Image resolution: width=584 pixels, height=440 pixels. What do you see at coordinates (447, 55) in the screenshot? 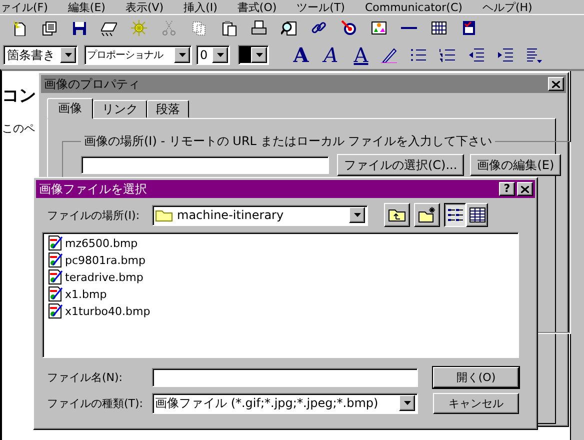
I see `numbered-list-icon` at bounding box center [447, 55].